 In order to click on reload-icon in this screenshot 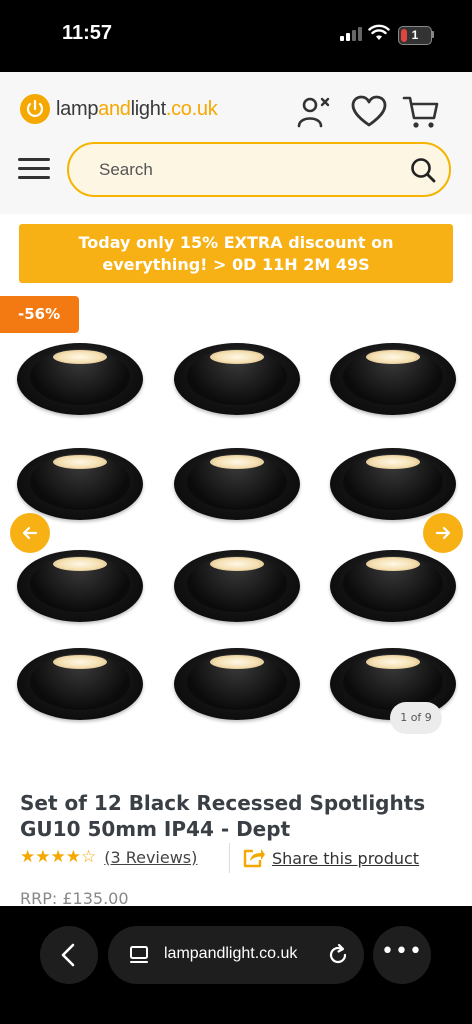, I will do `click(338, 955)`.